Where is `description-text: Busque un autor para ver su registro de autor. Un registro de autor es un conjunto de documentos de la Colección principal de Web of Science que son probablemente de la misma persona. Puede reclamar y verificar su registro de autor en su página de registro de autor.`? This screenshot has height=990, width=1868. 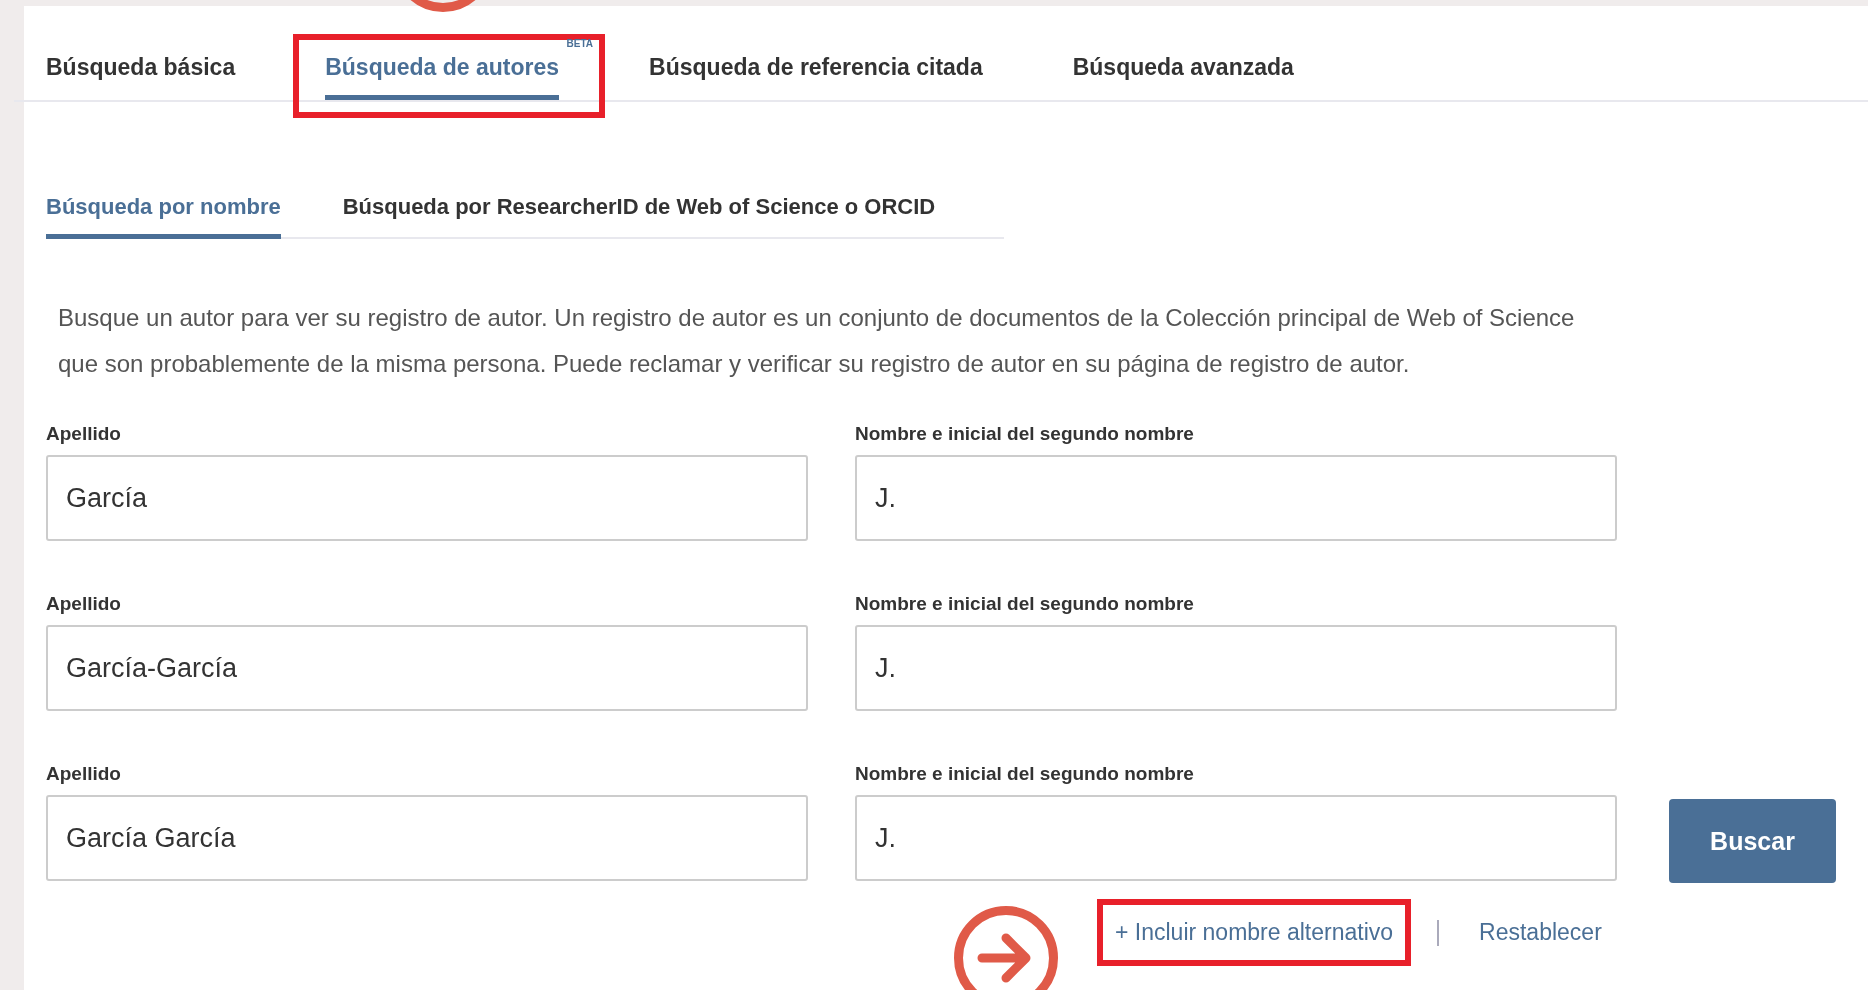
description-text: Busque un autor para ver su registro de autor. Un registro de autor es un conjunto de documentos de la Colección principal de Web of Science que son probablemente de la misma persona. Puede reclamar y verificar su registro de autor en su página de registro de autor. is located at coordinates (817, 341).